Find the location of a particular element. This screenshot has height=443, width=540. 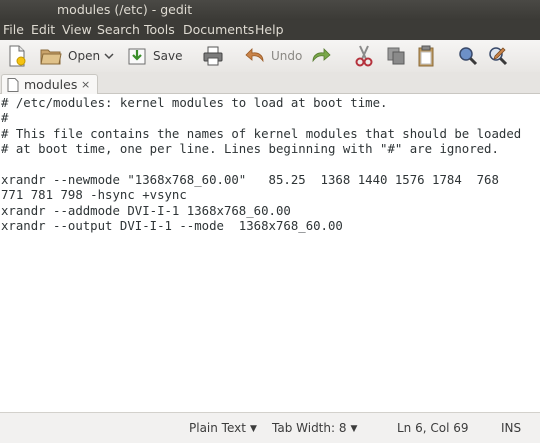

find-replace-icon is located at coordinates (498, 56).